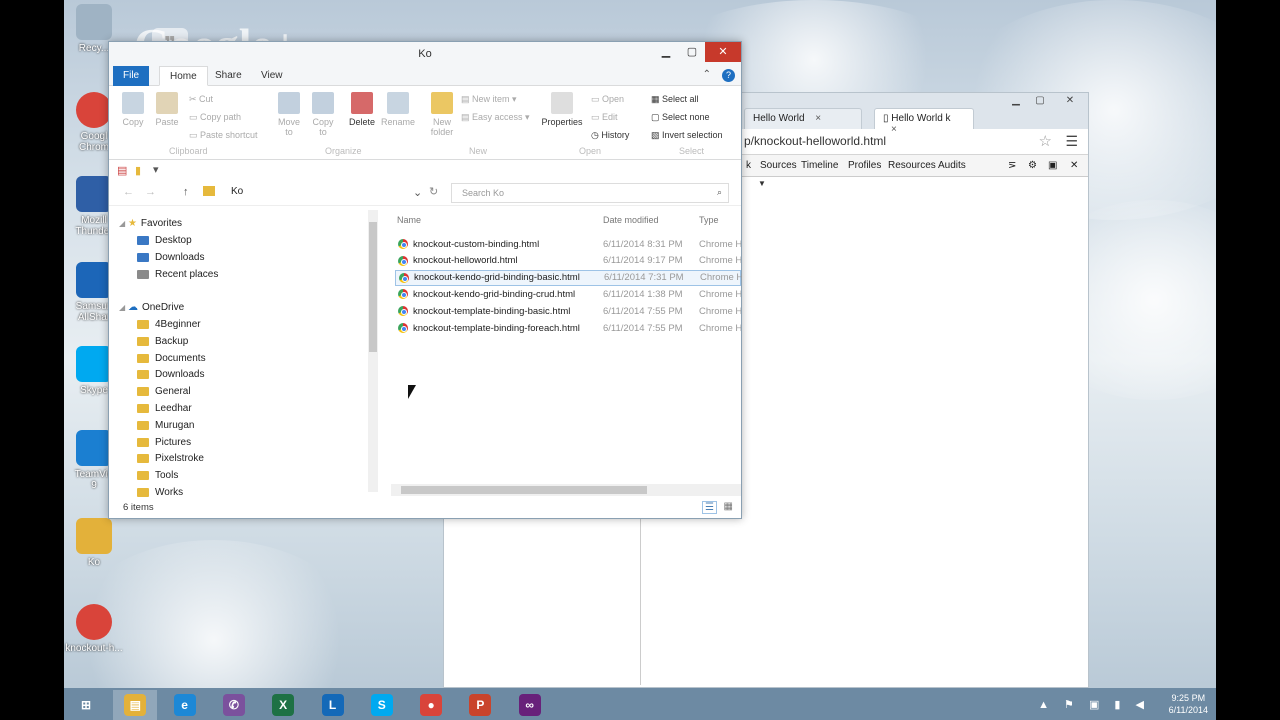 This screenshot has height=720, width=1280. What do you see at coordinates (164, 442) in the screenshot?
I see `nav-item-folder: Pictures` at bounding box center [164, 442].